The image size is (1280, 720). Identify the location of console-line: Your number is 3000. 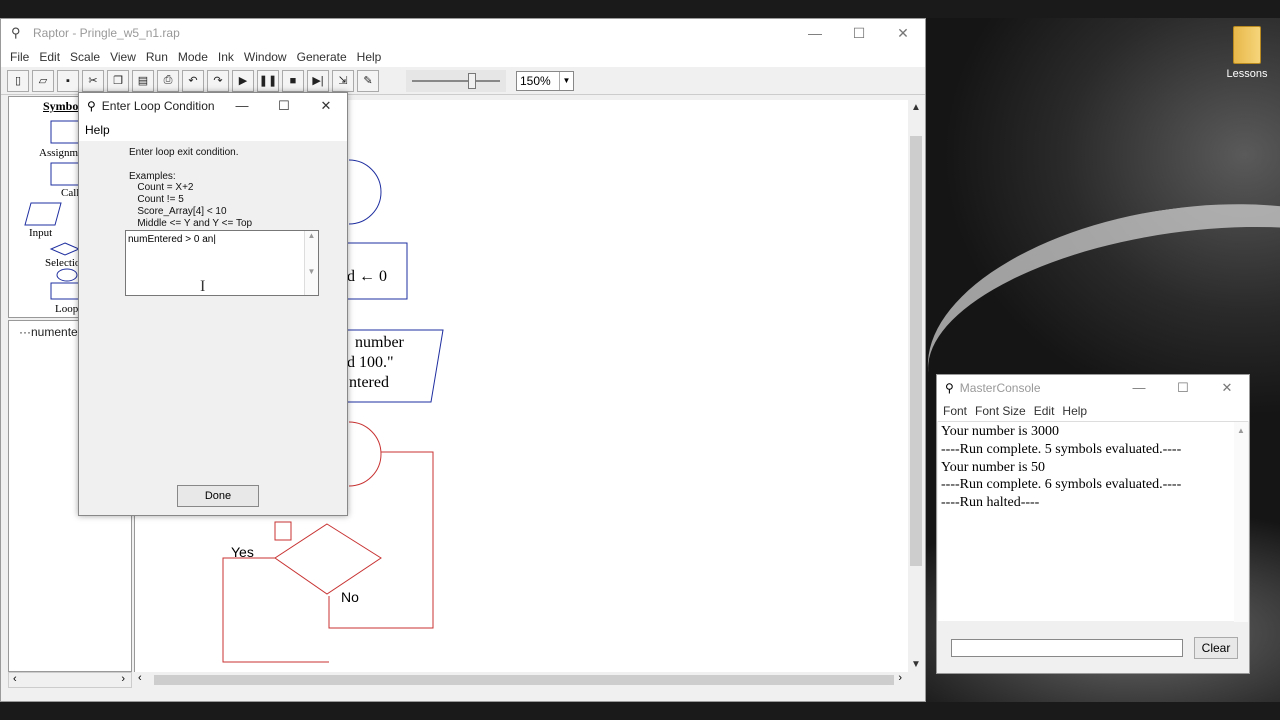
(1000, 431).